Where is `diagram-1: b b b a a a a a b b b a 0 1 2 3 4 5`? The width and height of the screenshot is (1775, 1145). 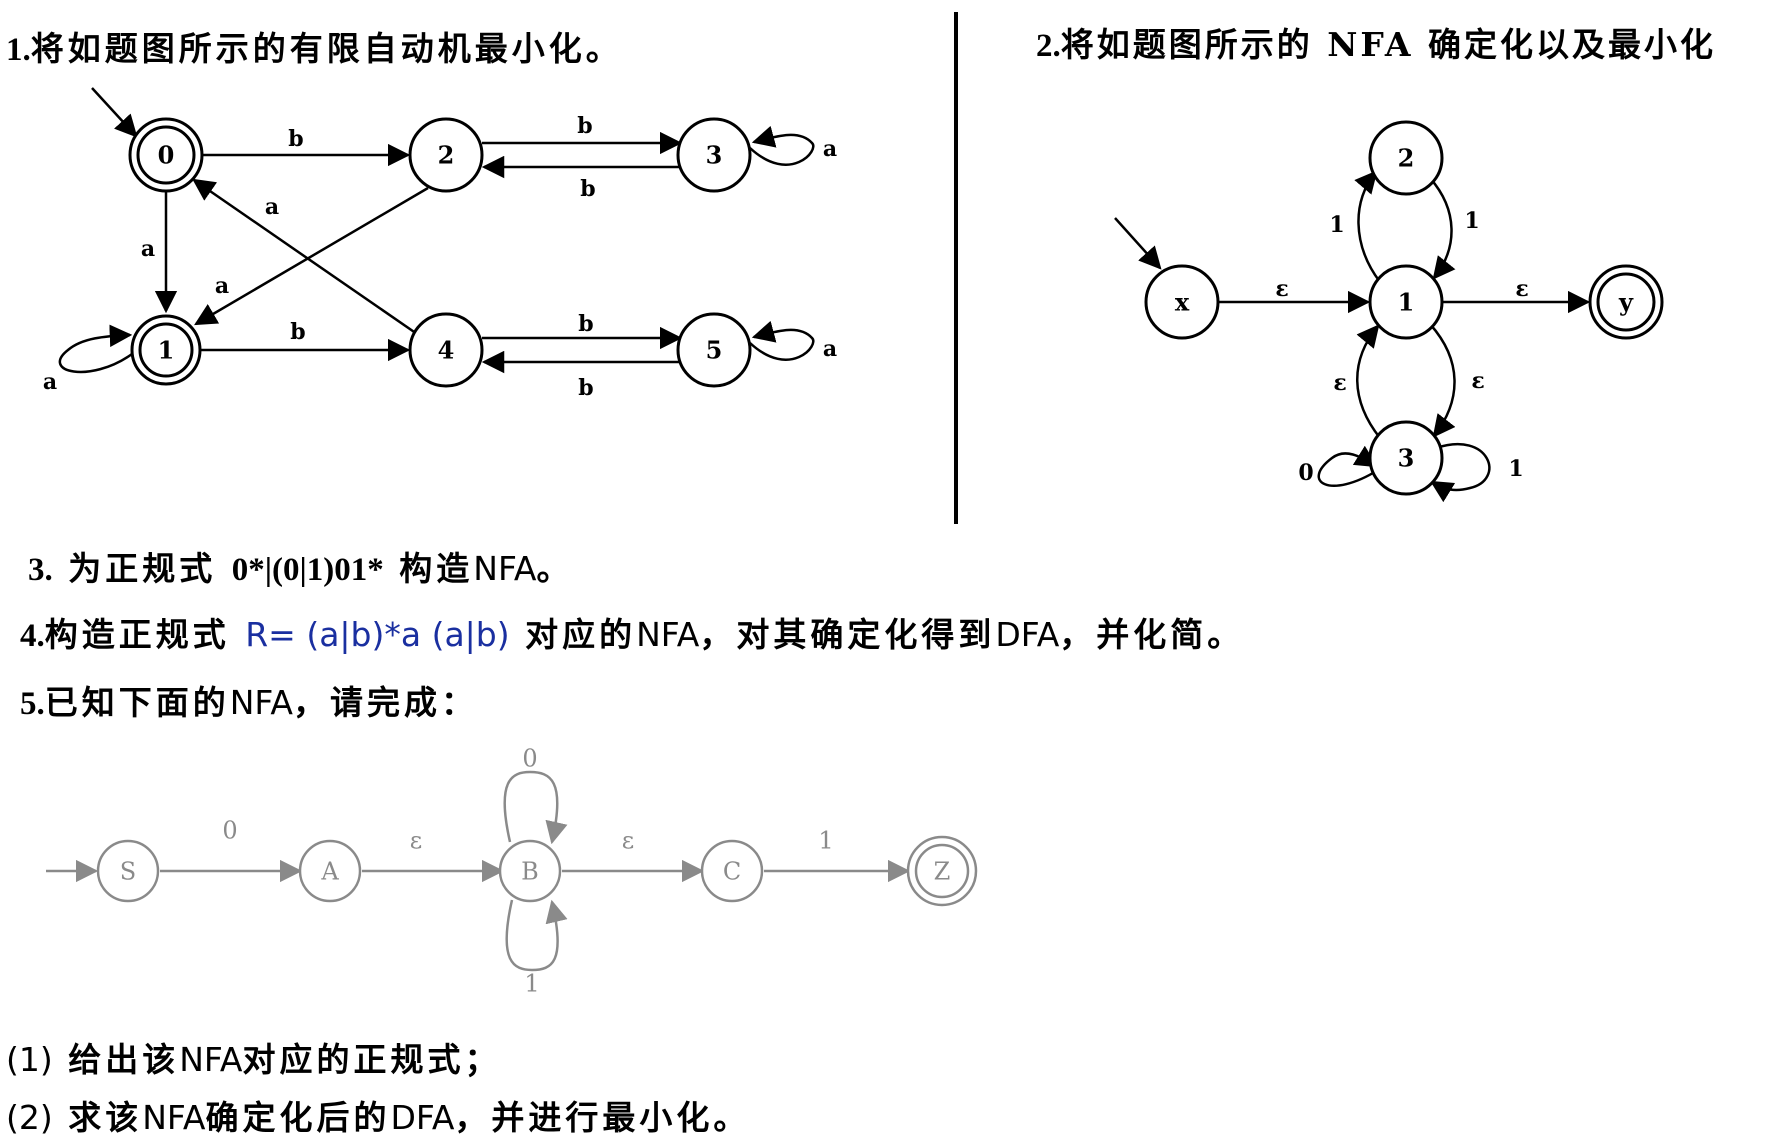
diagram-1: b b b a a a a a b b b a 0 1 2 3 4 5 is located at coordinates (440, 244).